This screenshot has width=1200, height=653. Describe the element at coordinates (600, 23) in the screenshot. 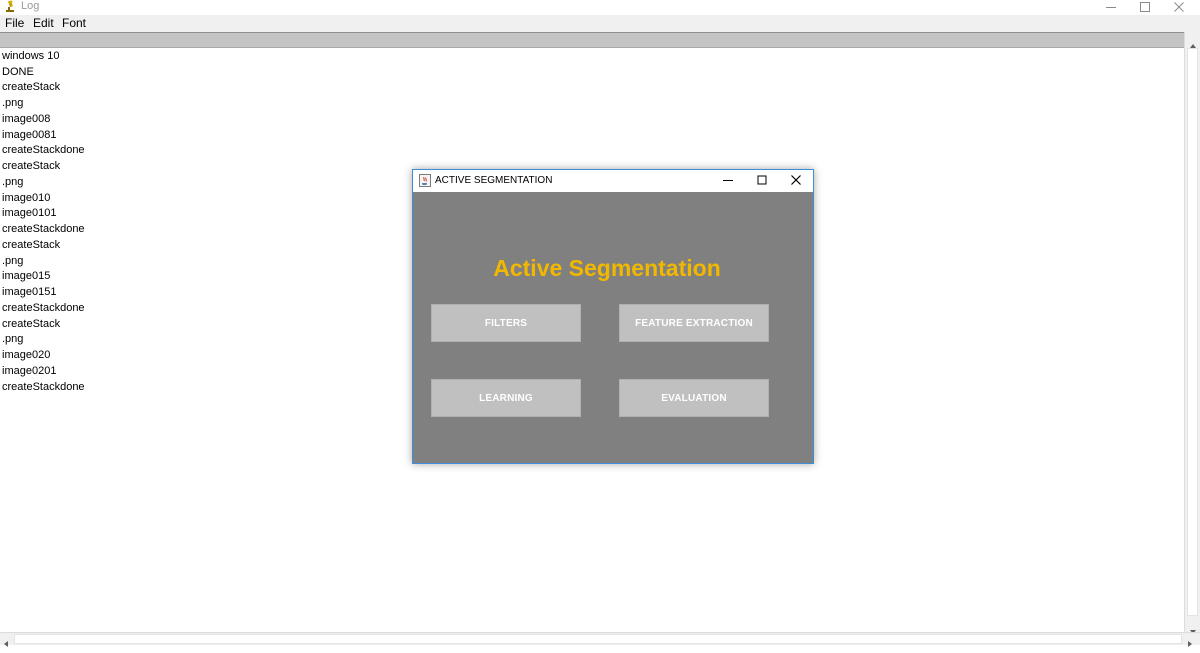

I see `menu-bar: File Edit Font` at that location.